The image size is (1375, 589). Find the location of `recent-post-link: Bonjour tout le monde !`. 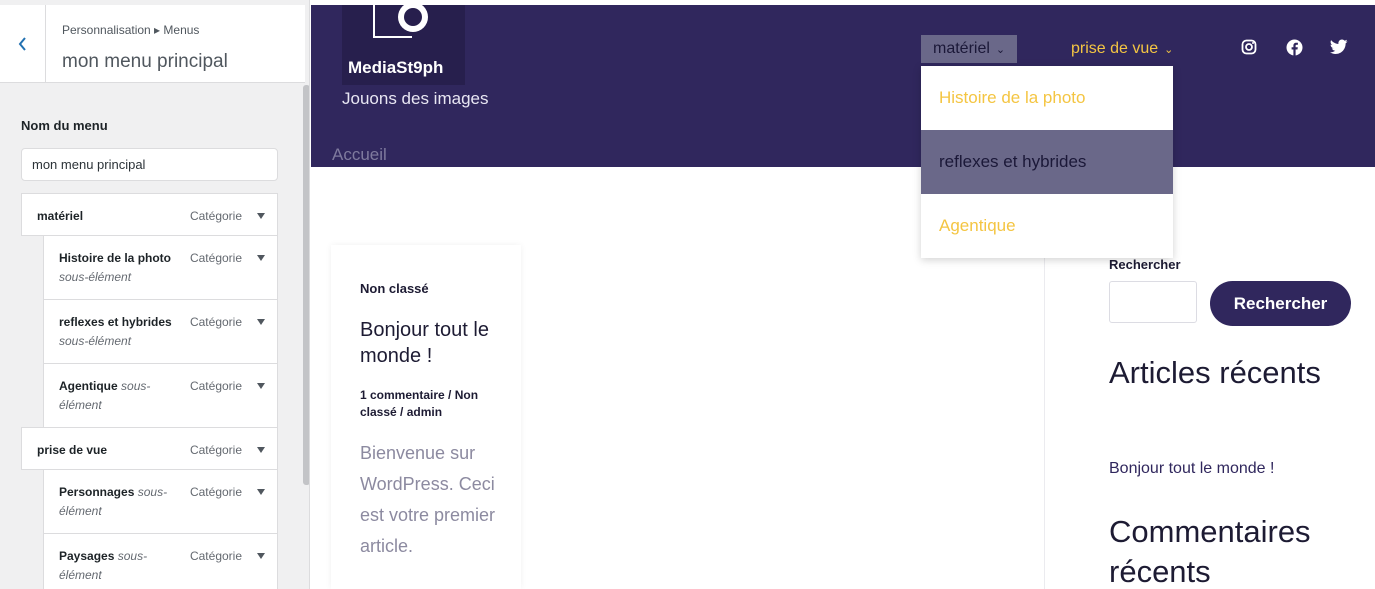

recent-post-link: Bonjour tout le monde ! is located at coordinates (1191, 469).